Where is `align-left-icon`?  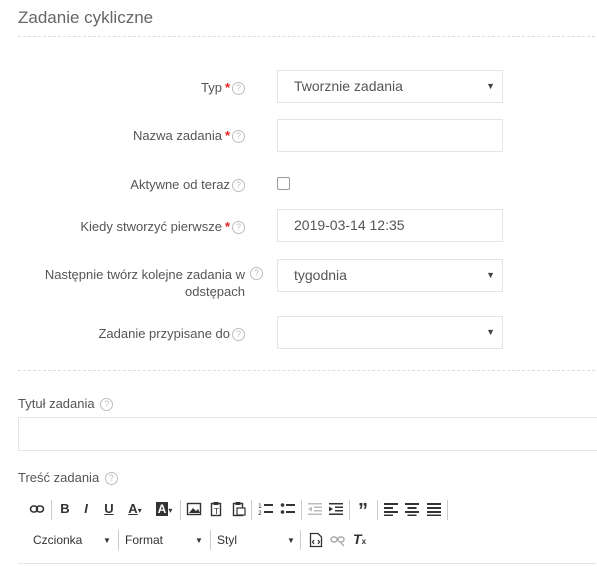
align-left-icon is located at coordinates (391, 509).